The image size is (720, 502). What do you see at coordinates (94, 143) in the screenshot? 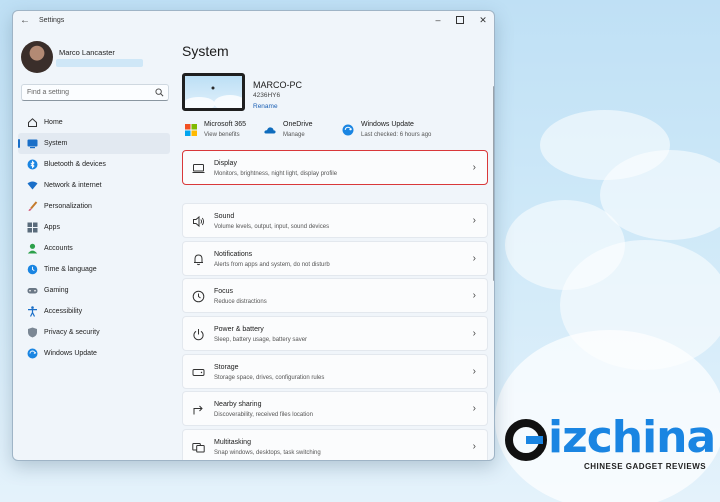
I see `sidebar-item-system: System` at bounding box center [94, 143].